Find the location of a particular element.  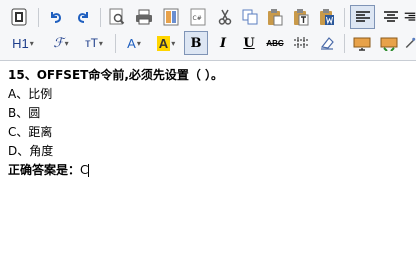

undo-icon is located at coordinates (56, 17).